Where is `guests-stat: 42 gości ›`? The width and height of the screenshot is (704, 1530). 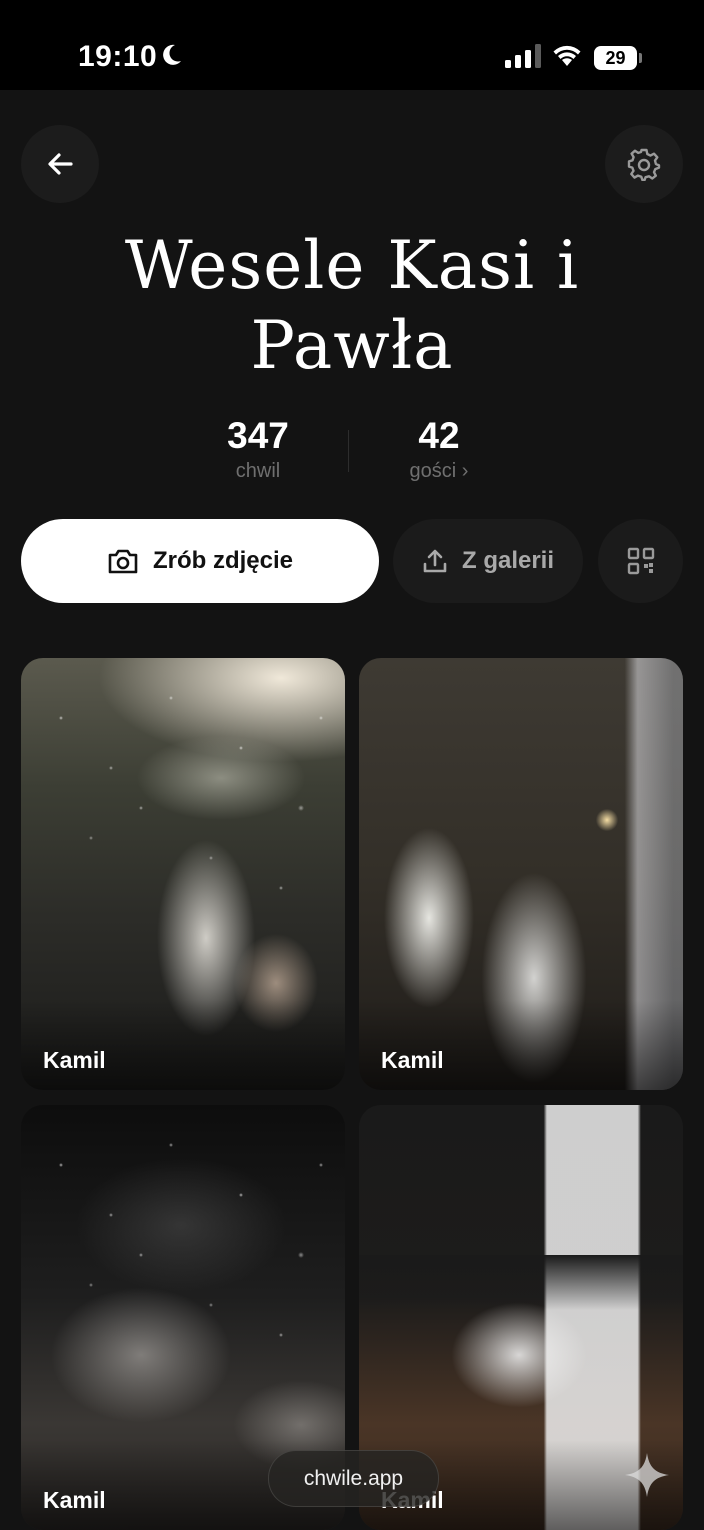
guests-stat: 42 gości › is located at coordinates (439, 449).